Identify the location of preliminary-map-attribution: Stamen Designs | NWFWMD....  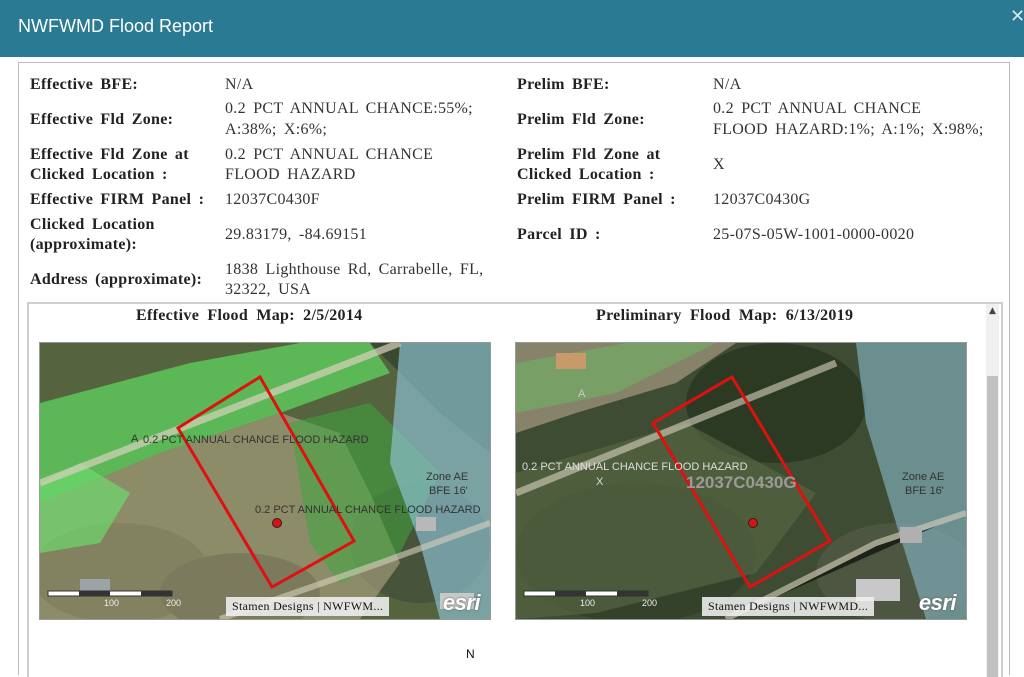
(788, 606).